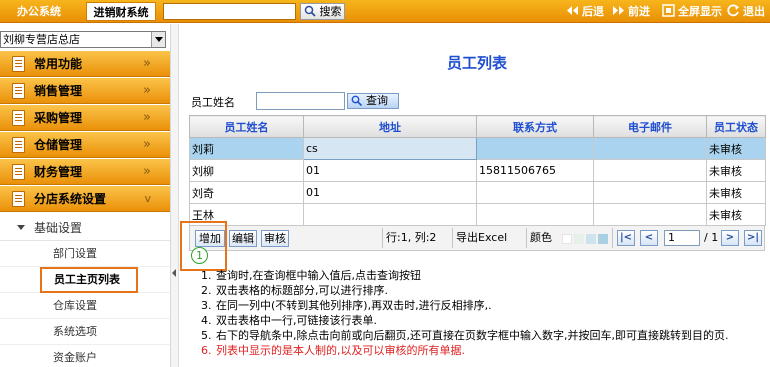  What do you see at coordinates (585, 11) in the screenshot?
I see `back-button: 后退` at bounding box center [585, 11].